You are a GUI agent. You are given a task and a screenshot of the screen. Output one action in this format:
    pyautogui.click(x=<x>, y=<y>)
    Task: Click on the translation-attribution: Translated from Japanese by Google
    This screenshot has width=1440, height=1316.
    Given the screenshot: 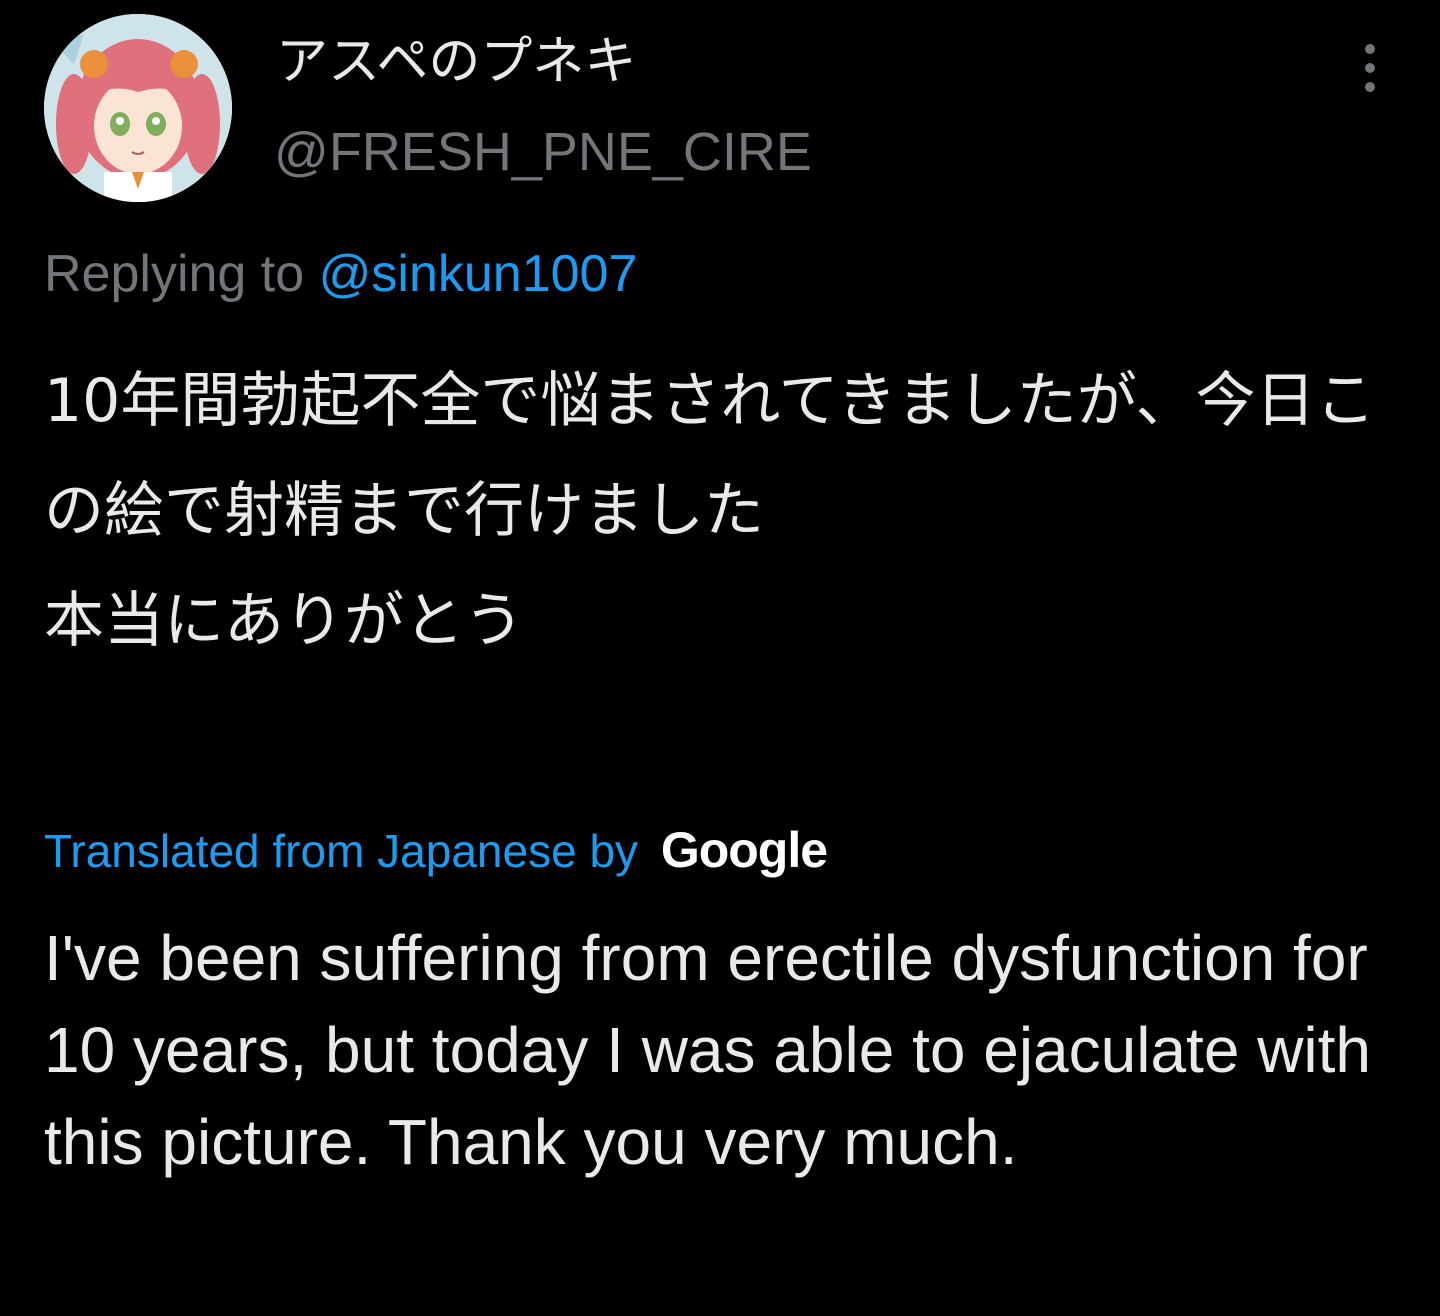 What is the action you would take?
    pyautogui.click(x=436, y=850)
    